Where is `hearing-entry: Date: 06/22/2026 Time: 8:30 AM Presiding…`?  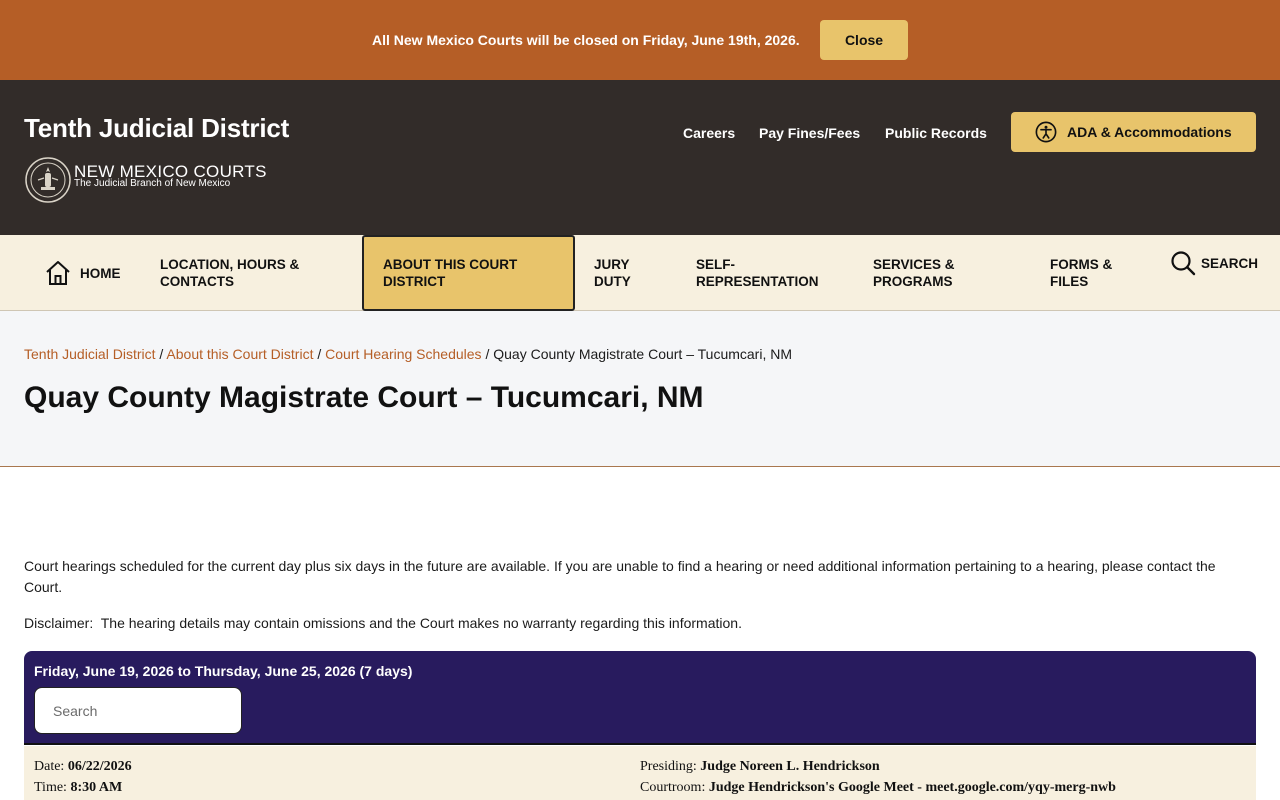 hearing-entry: Date: 06/22/2026 Time: 8:30 AM Presiding… is located at coordinates (640, 773).